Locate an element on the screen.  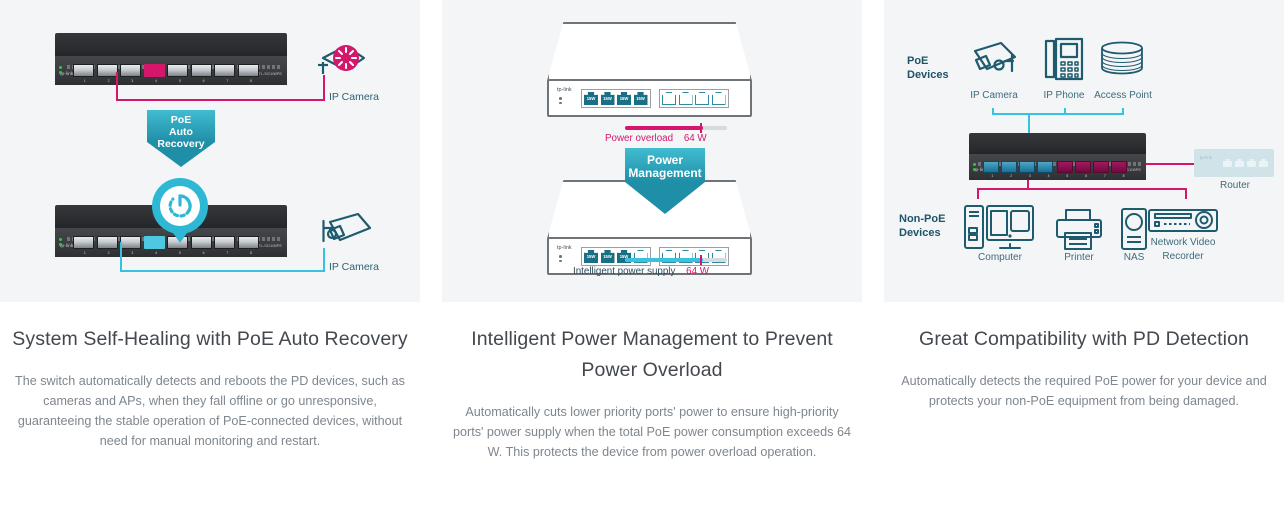
cable-ok-vertical is located at coordinates (121, 257).